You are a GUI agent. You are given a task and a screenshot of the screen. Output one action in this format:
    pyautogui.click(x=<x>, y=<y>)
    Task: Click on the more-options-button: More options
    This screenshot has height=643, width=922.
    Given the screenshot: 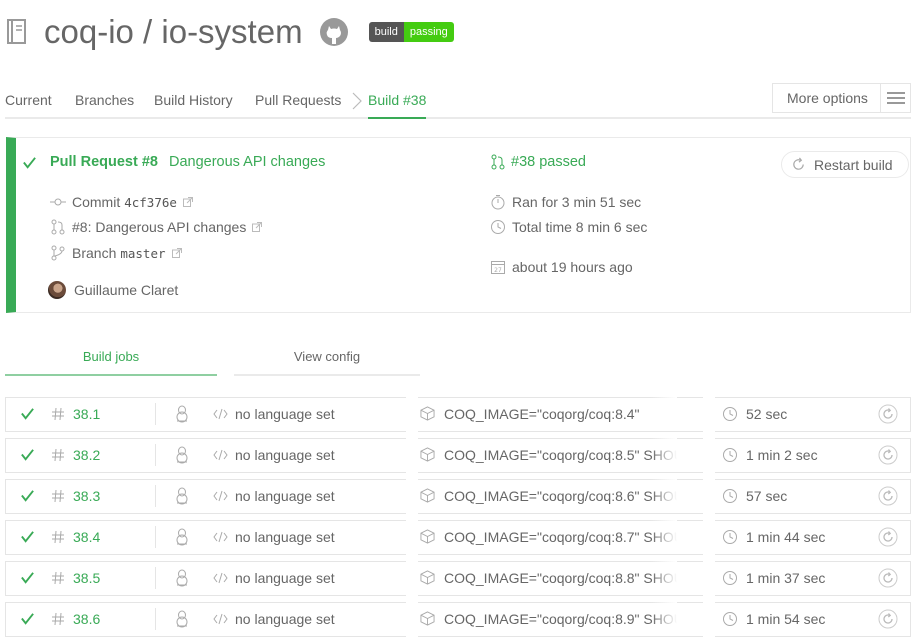 What is the action you would take?
    pyautogui.click(x=841, y=98)
    